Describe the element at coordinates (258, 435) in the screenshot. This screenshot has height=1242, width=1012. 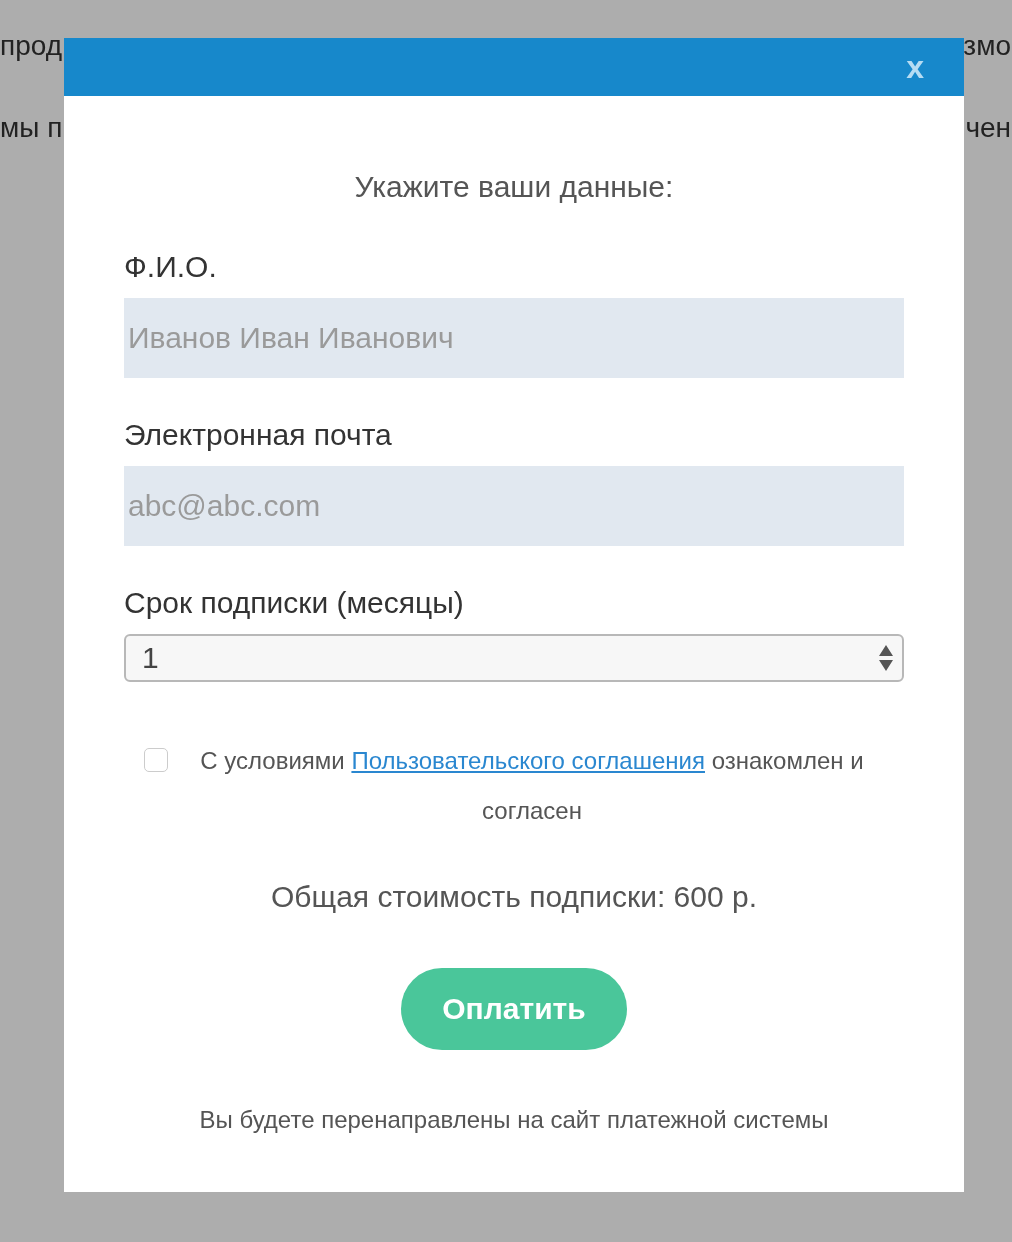
I see `field-label: Электронная почта` at that location.